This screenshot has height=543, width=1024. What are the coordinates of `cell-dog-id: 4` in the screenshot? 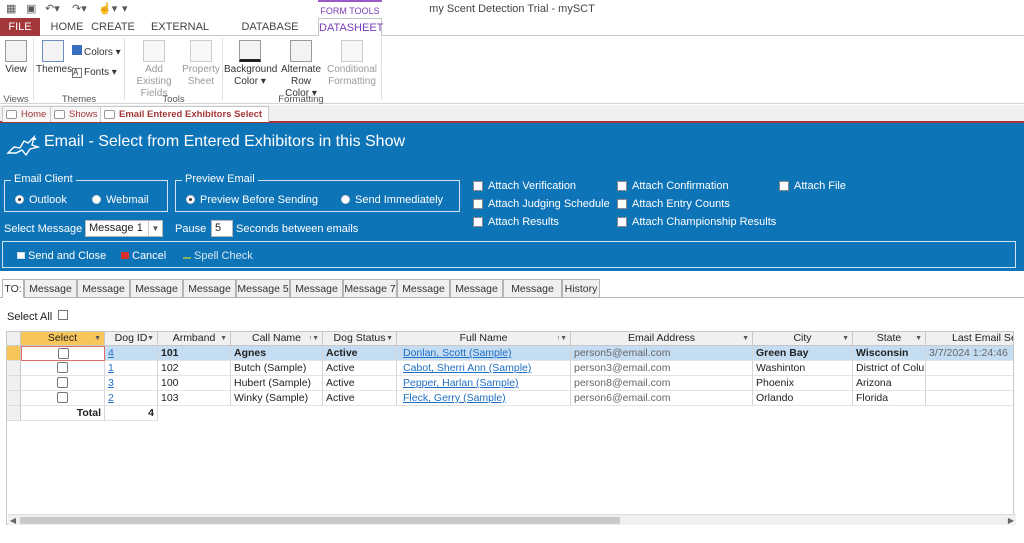 It's located at (131, 353).